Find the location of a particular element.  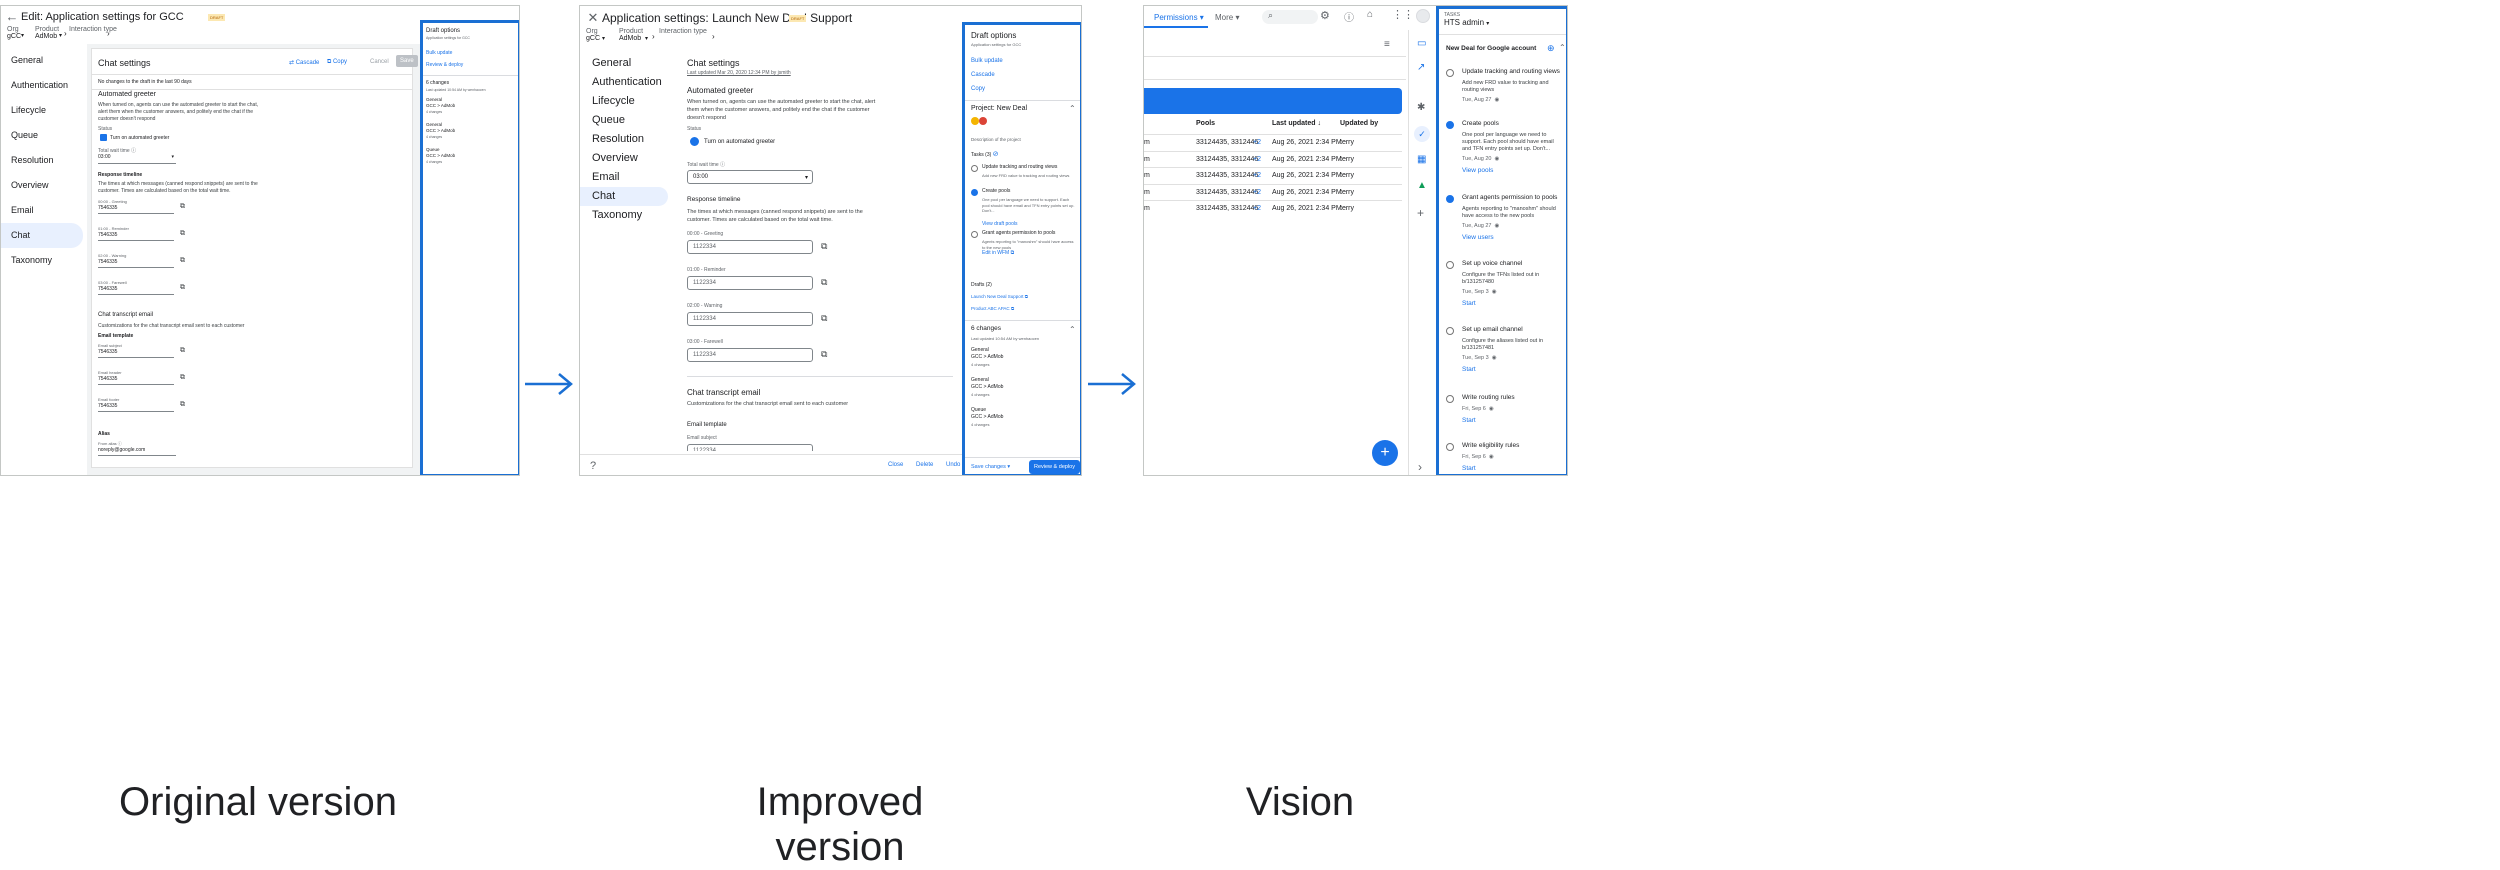

cascade-button: ⇄ Cascade is located at coordinates (304, 62).